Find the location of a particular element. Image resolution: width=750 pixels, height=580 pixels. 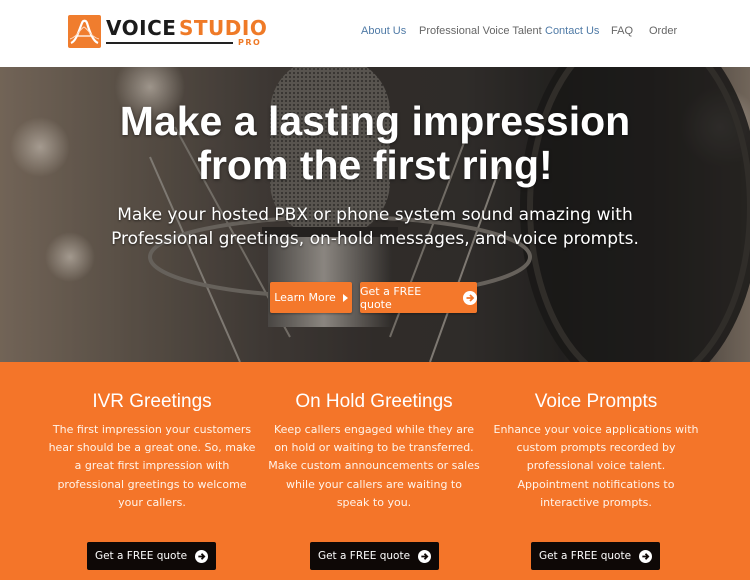

feature-line: speak to you. is located at coordinates (374, 502).